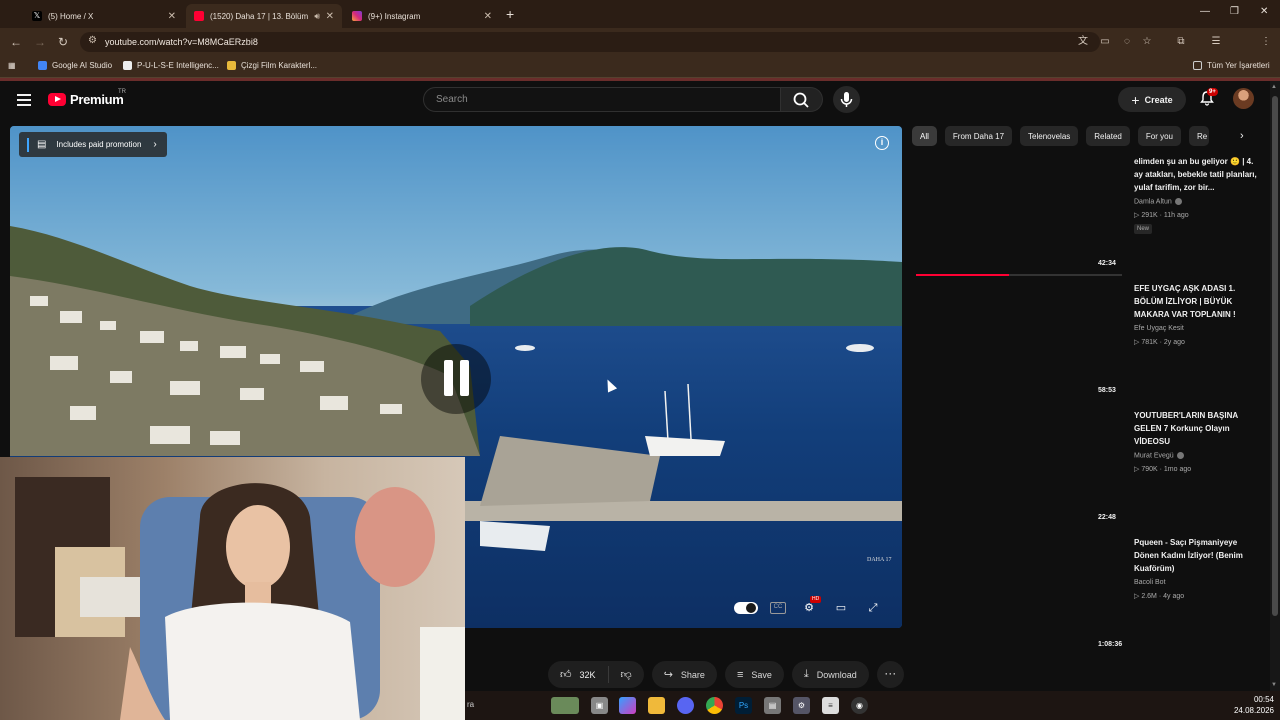 Image resolution: width=1280 pixels, height=720 pixels. Describe the element at coordinates (882, 143) in the screenshot. I see `info-icon: i` at that location.